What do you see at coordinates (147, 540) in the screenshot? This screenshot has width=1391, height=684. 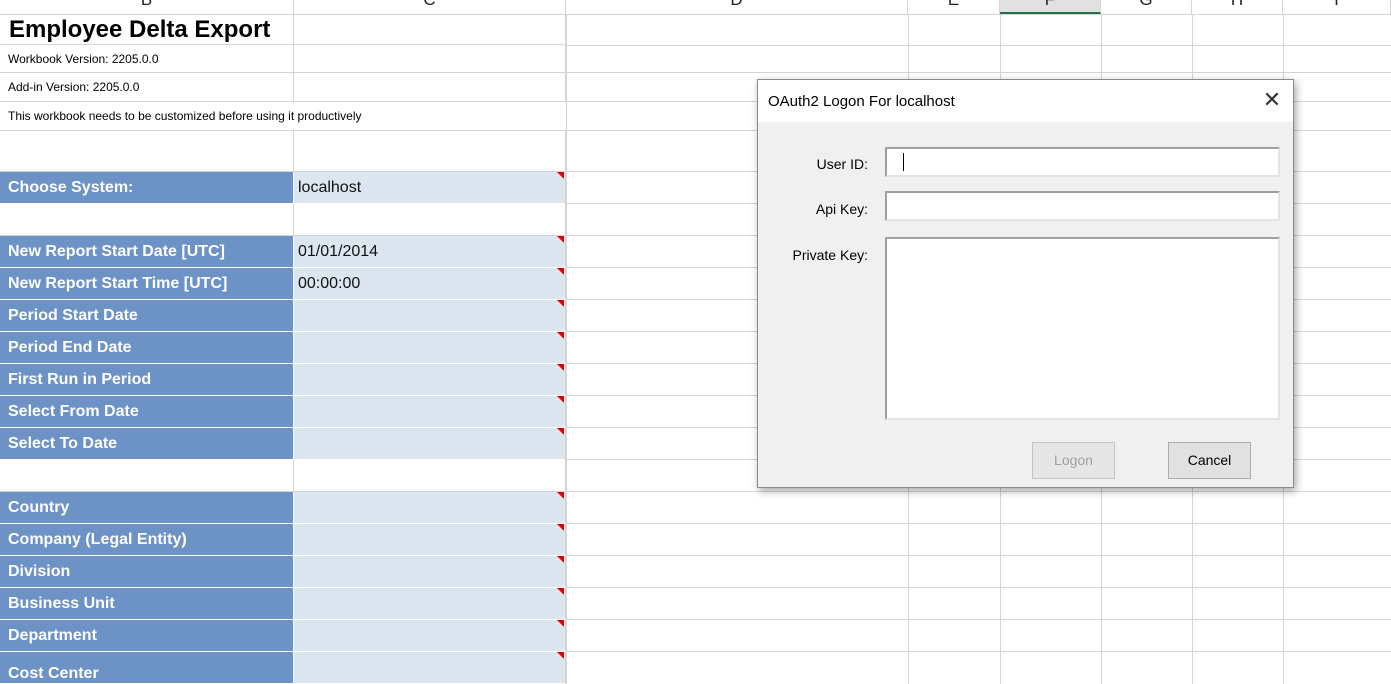 I see `field-label: Company (Legal Entity)` at bounding box center [147, 540].